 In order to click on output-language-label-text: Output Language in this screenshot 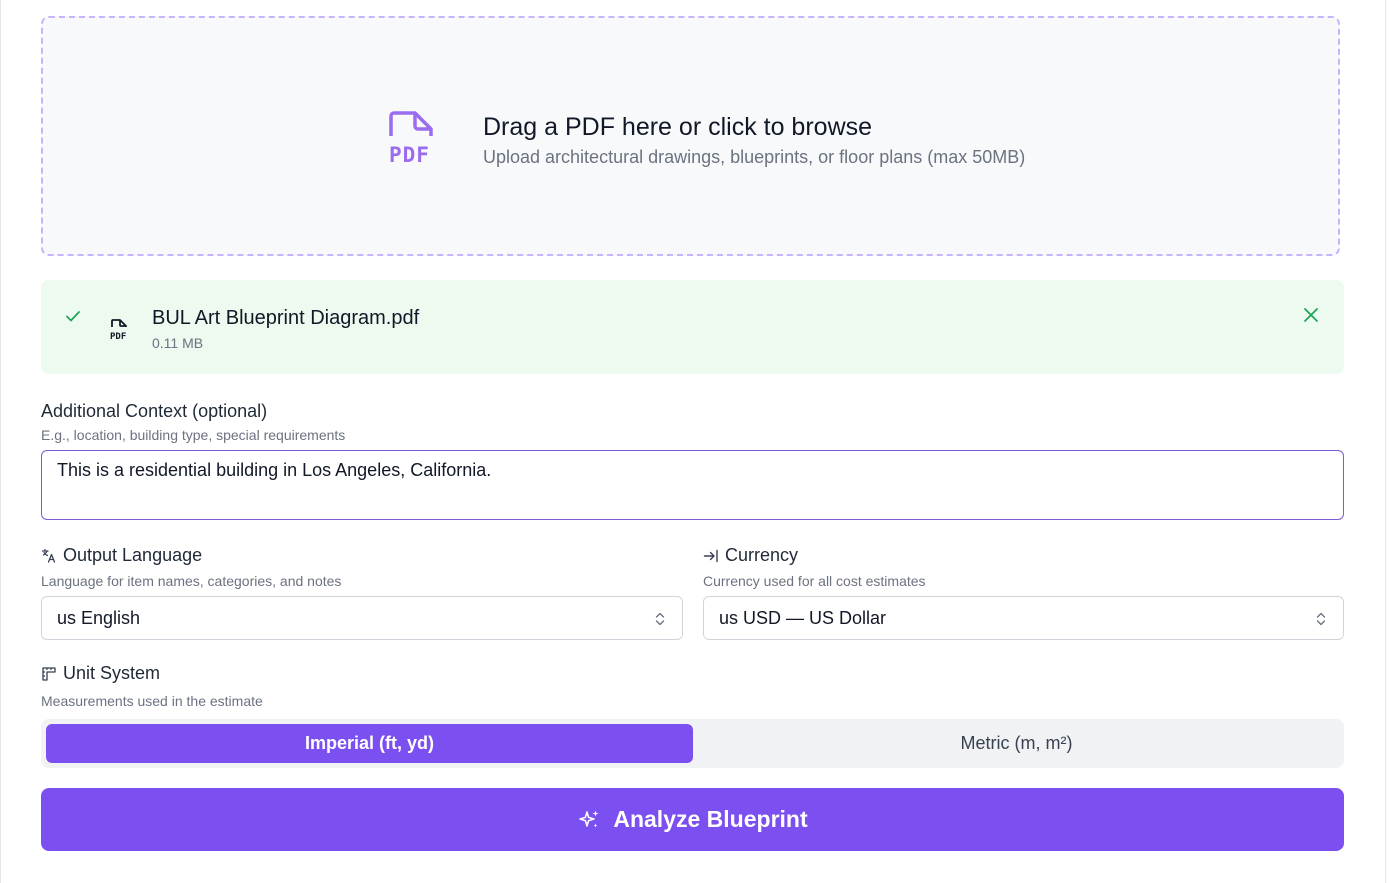, I will do `click(133, 555)`.